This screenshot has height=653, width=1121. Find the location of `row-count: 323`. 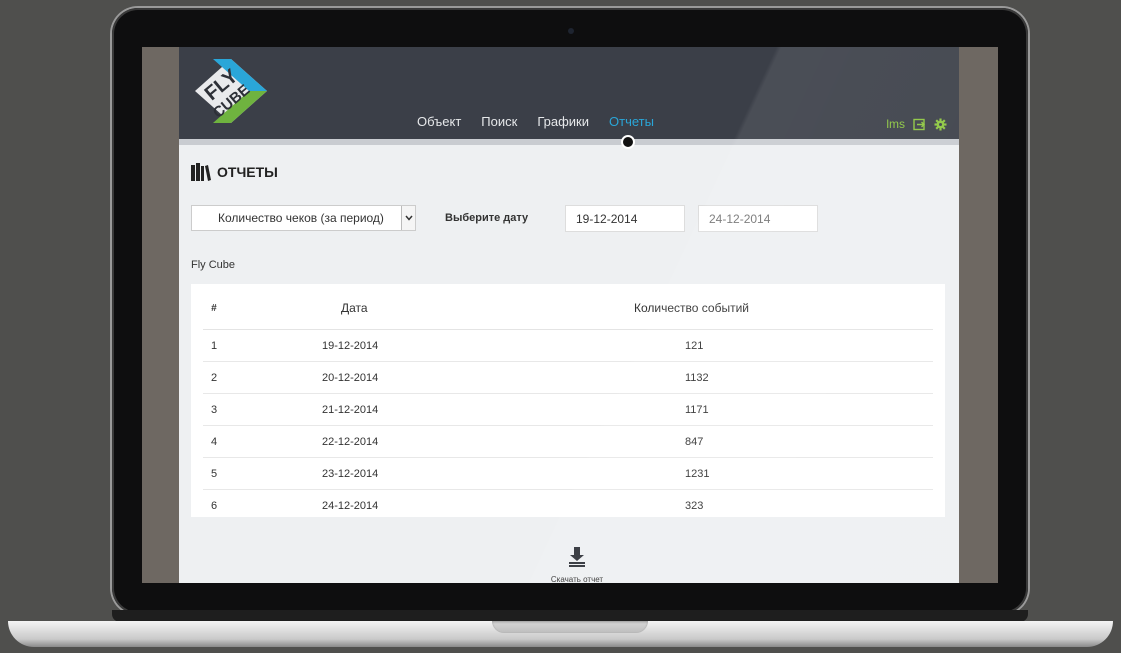

row-count: 323 is located at coordinates (694, 505).